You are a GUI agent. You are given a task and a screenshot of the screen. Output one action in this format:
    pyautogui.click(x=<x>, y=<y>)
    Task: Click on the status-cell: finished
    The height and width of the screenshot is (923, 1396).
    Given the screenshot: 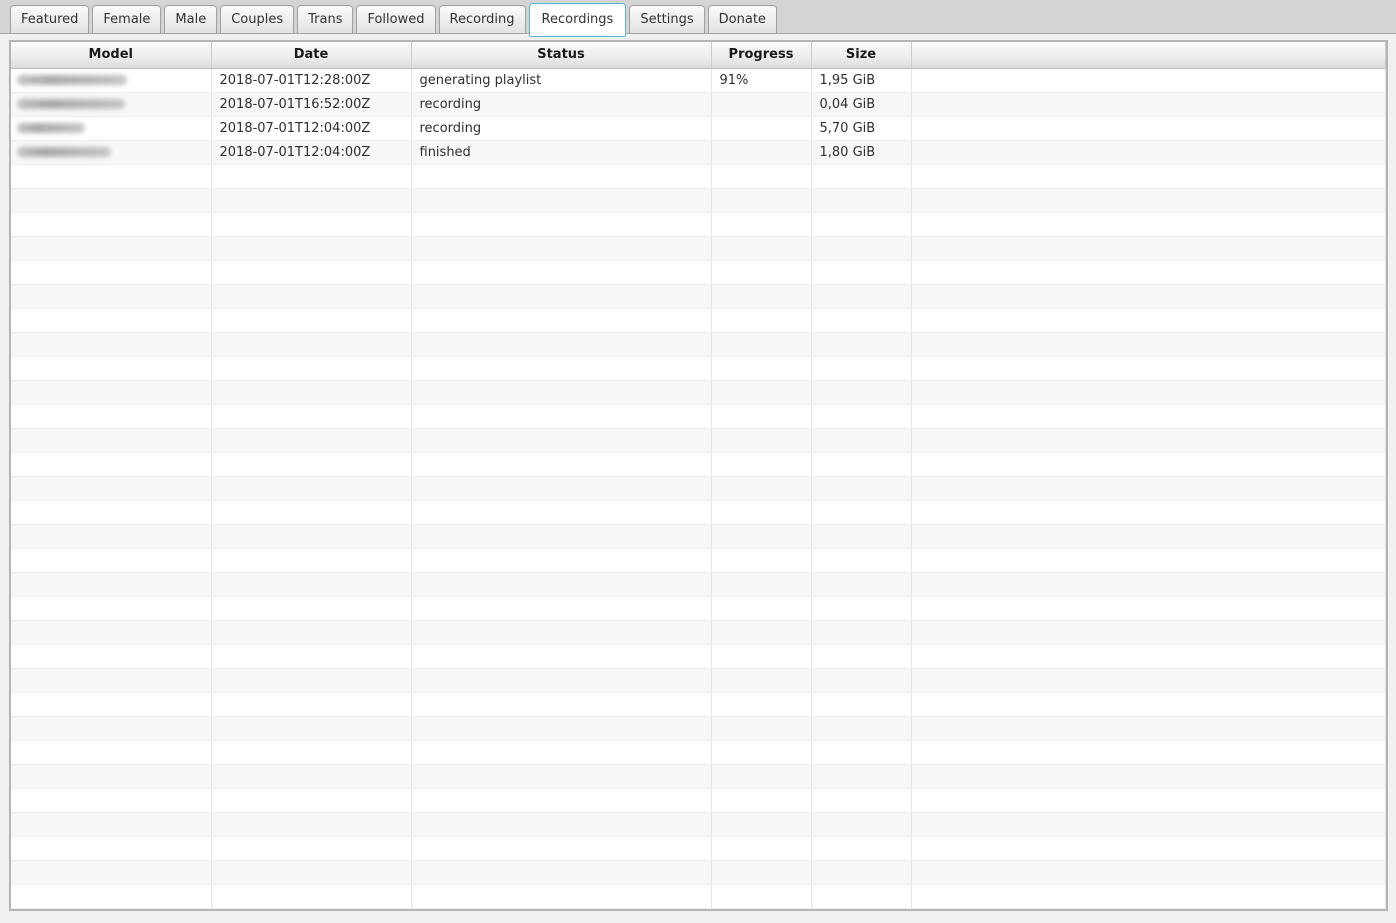 What is the action you would take?
    pyautogui.click(x=561, y=152)
    